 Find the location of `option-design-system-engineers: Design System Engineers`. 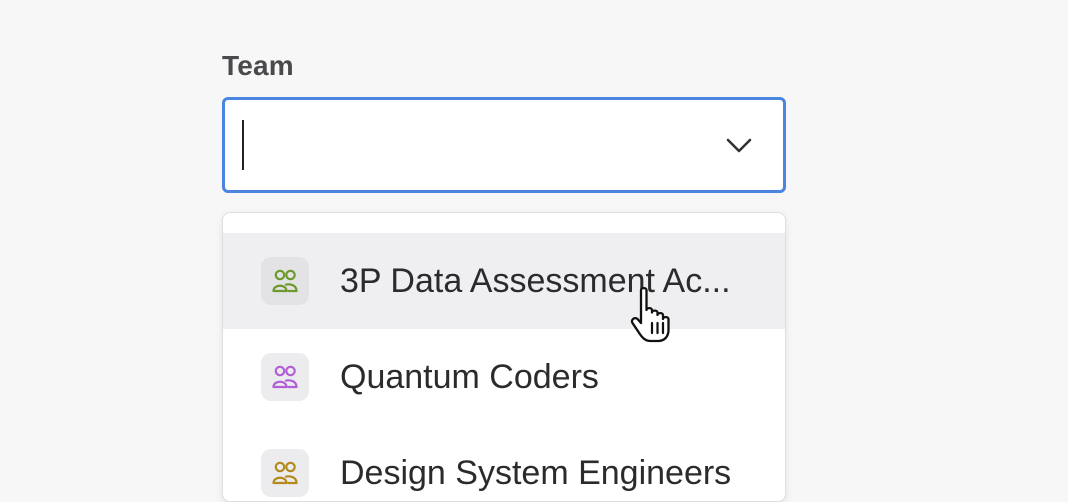

option-design-system-engineers: Design System Engineers is located at coordinates (504, 463).